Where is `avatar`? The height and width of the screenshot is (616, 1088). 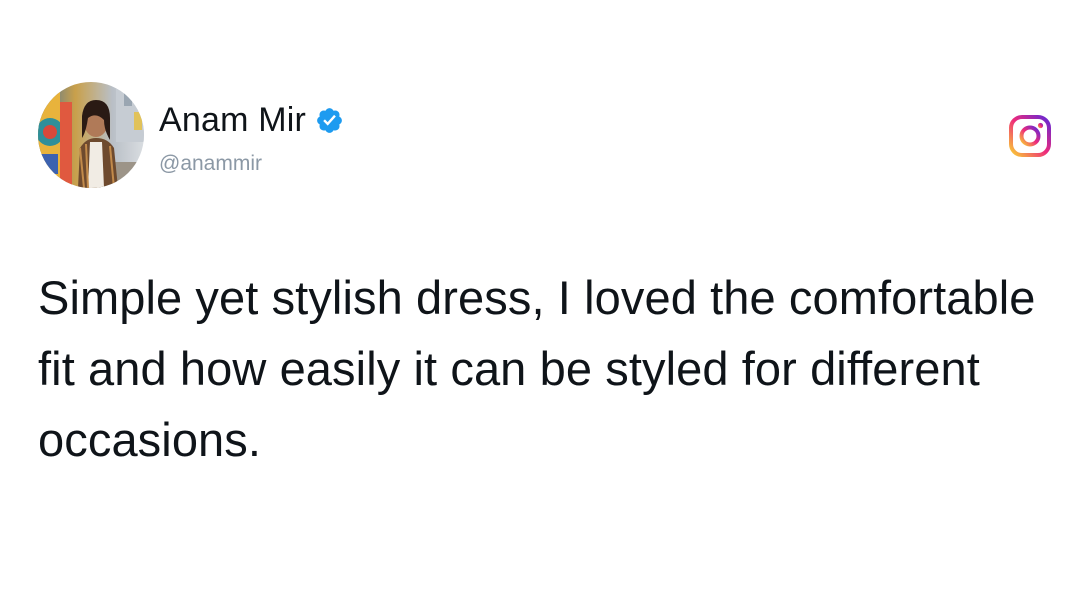
avatar is located at coordinates (91, 135).